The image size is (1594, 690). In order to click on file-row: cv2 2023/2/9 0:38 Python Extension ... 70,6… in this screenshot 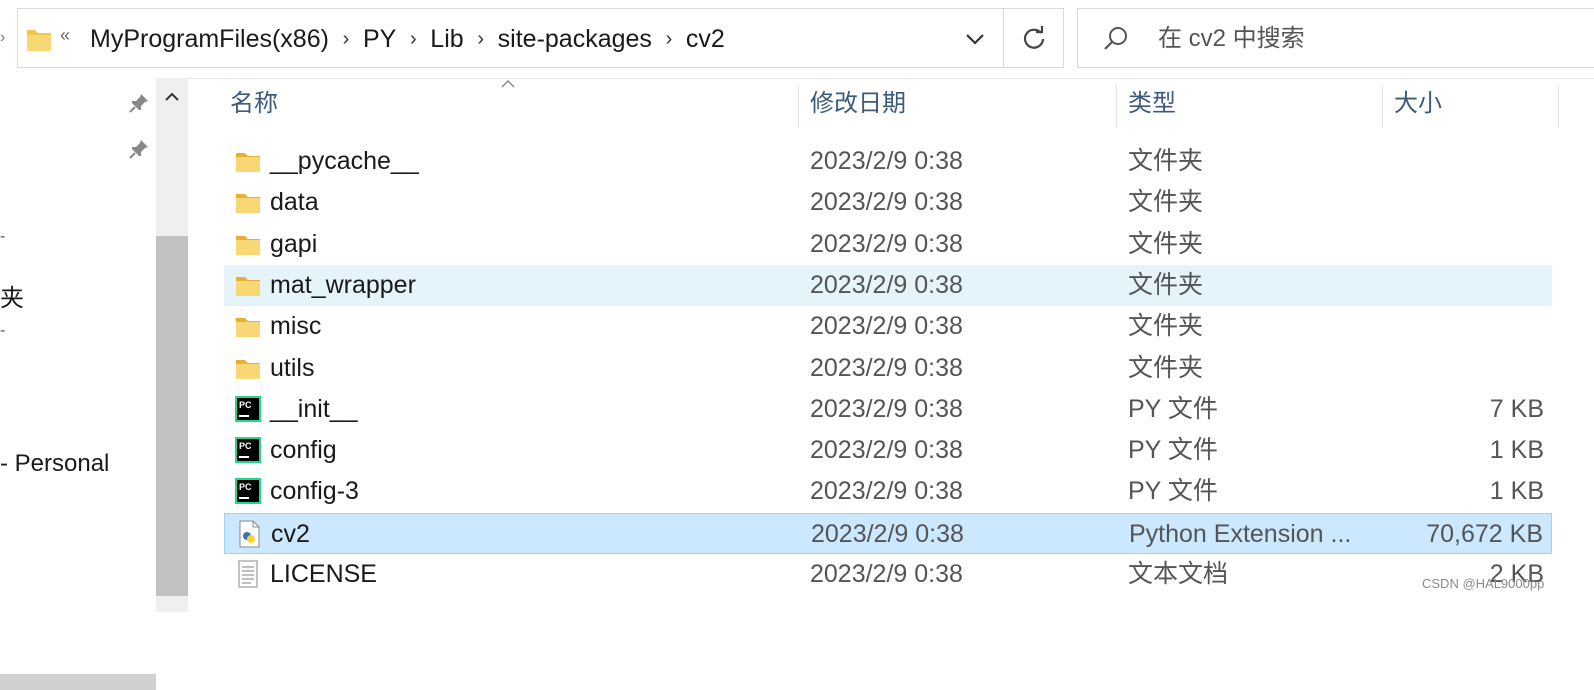, I will do `click(888, 533)`.